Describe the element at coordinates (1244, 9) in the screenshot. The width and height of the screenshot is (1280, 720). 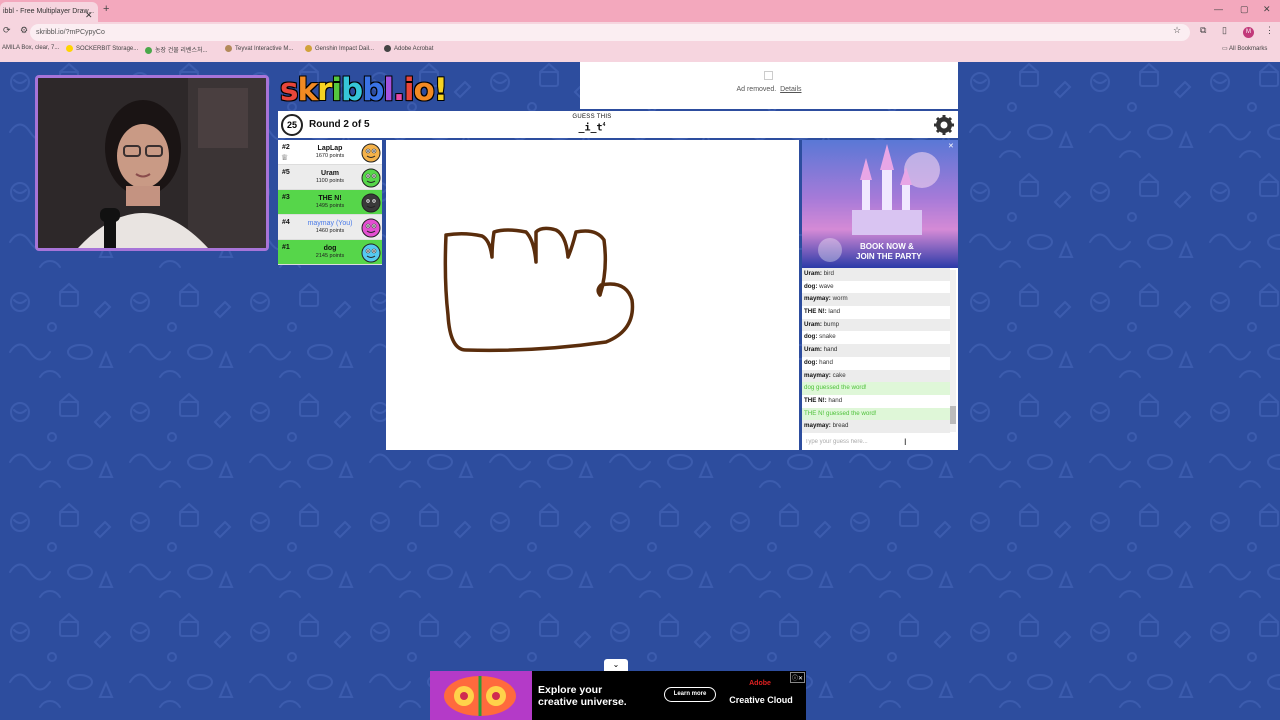
I see `maximize-button: ▢` at that location.